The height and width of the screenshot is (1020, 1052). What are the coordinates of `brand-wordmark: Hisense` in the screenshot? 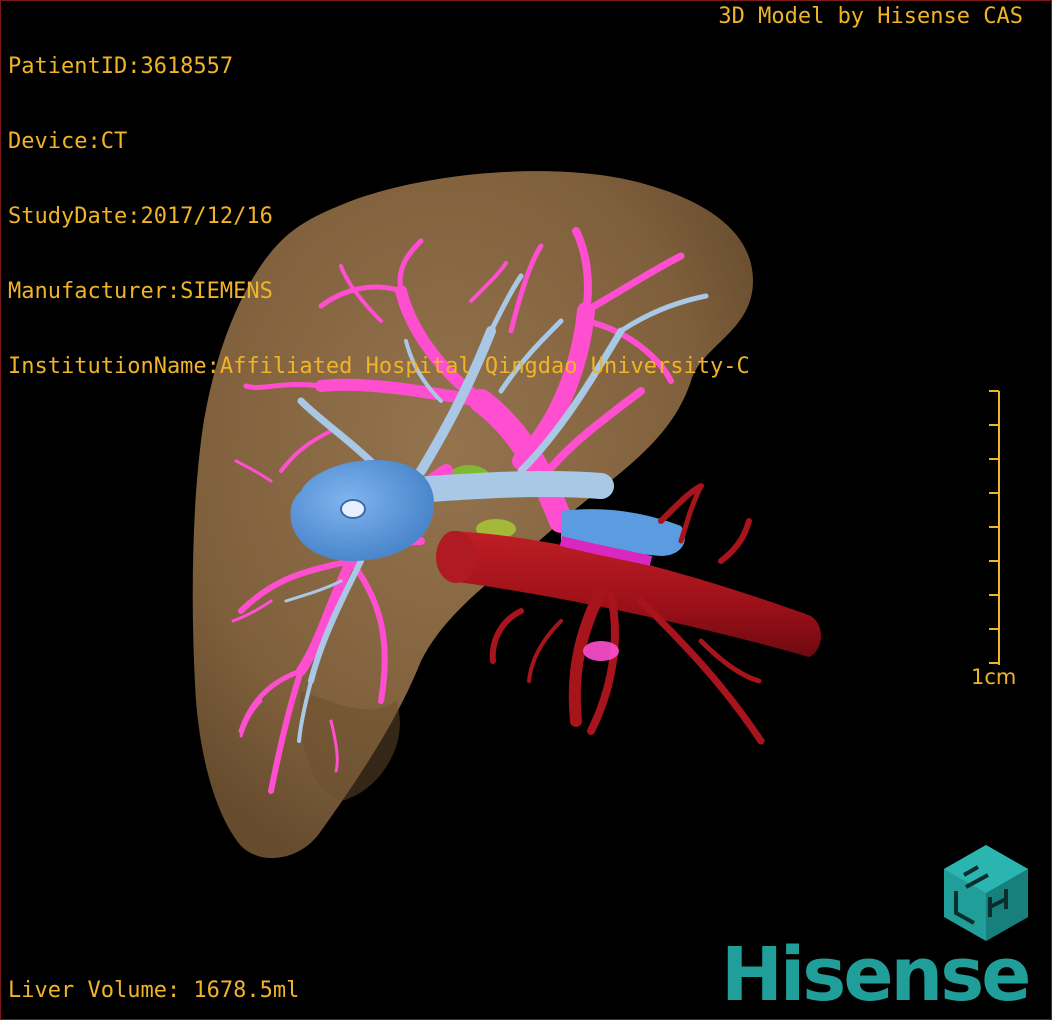 It's located at (876, 975).